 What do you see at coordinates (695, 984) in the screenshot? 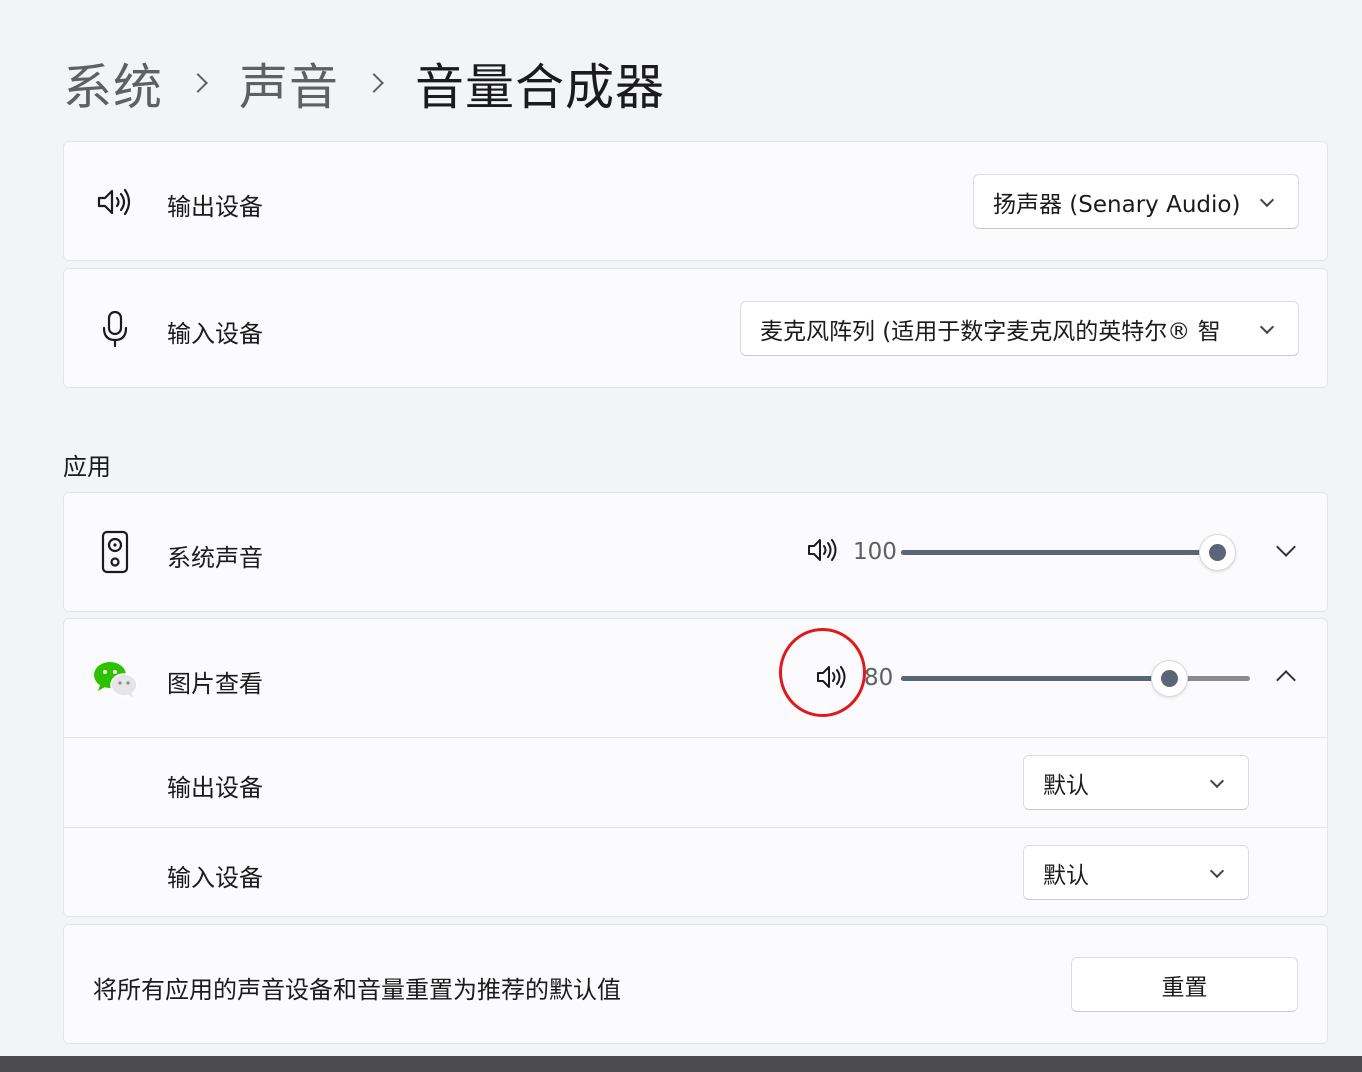
I see `reset-card: 将所有应用的声音设备和音量重置为推荐的默认值 重置` at bounding box center [695, 984].